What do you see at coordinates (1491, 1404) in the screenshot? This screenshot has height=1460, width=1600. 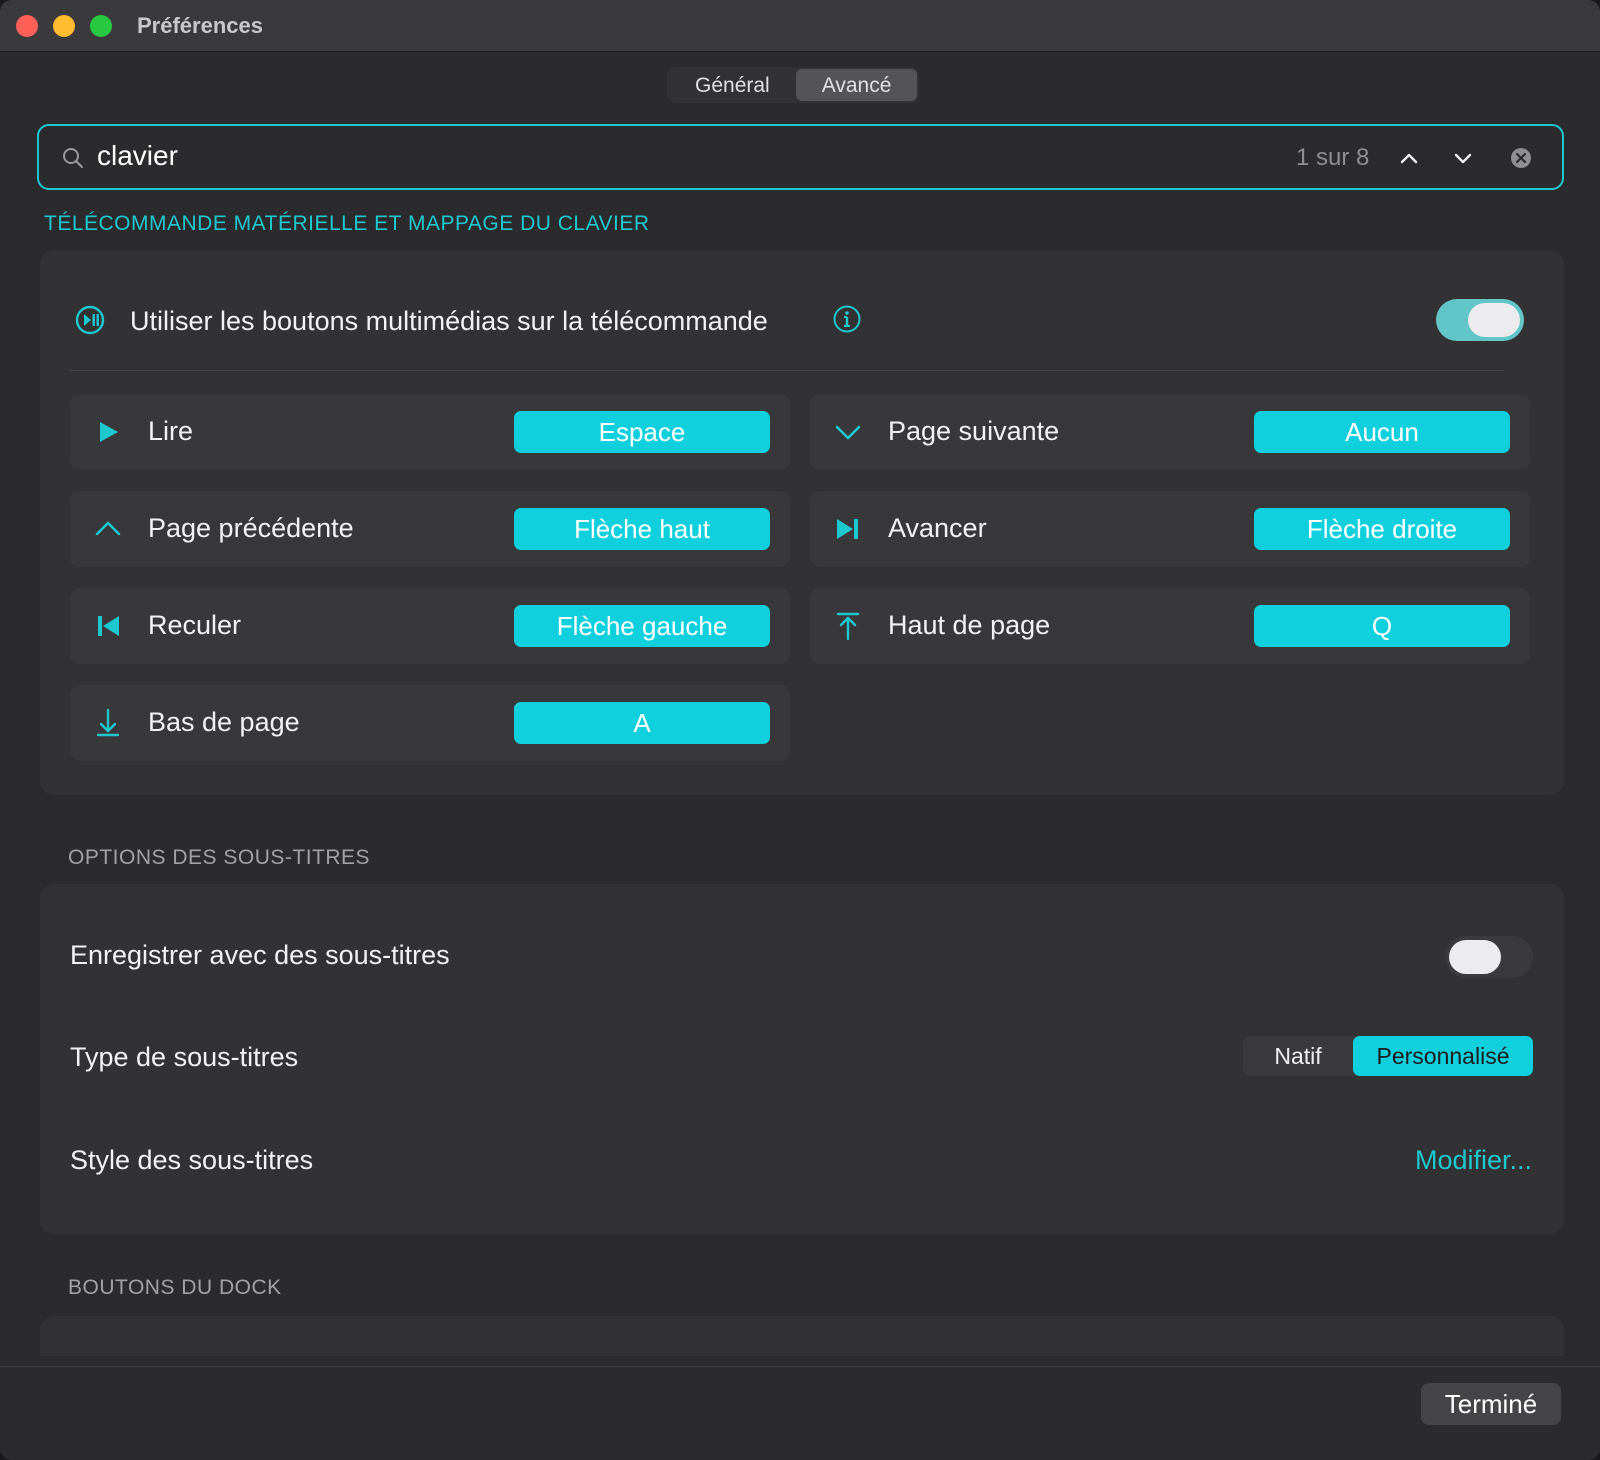 I see `done-button: Terminé` at bounding box center [1491, 1404].